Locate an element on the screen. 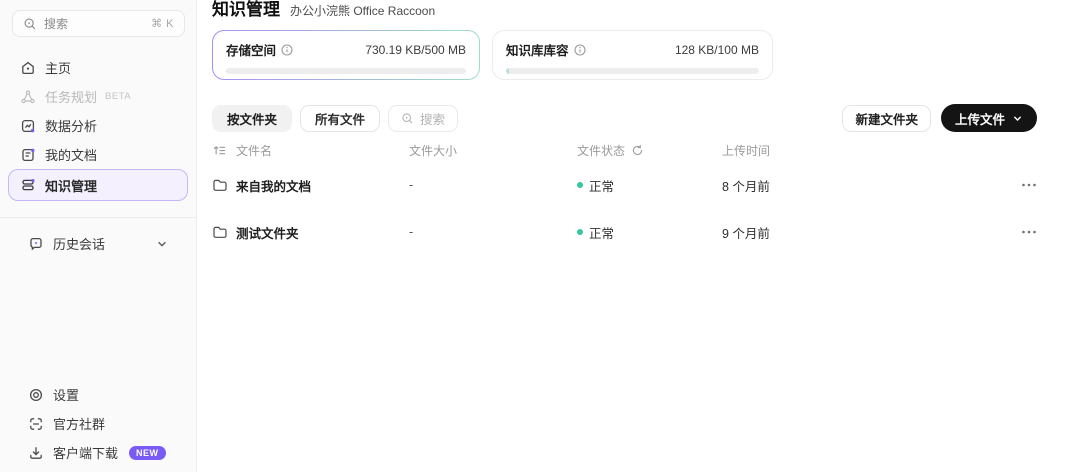 The width and height of the screenshot is (1080, 472). sidebar-item-my-documents: 我的文档 is located at coordinates (98, 154).